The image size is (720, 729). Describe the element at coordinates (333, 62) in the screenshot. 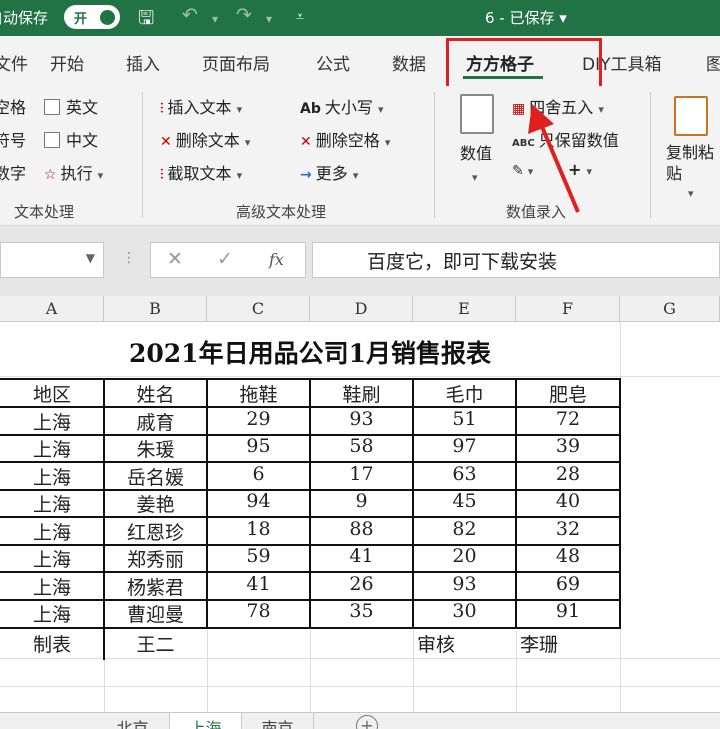

I see `tab-formulas: 公式` at that location.